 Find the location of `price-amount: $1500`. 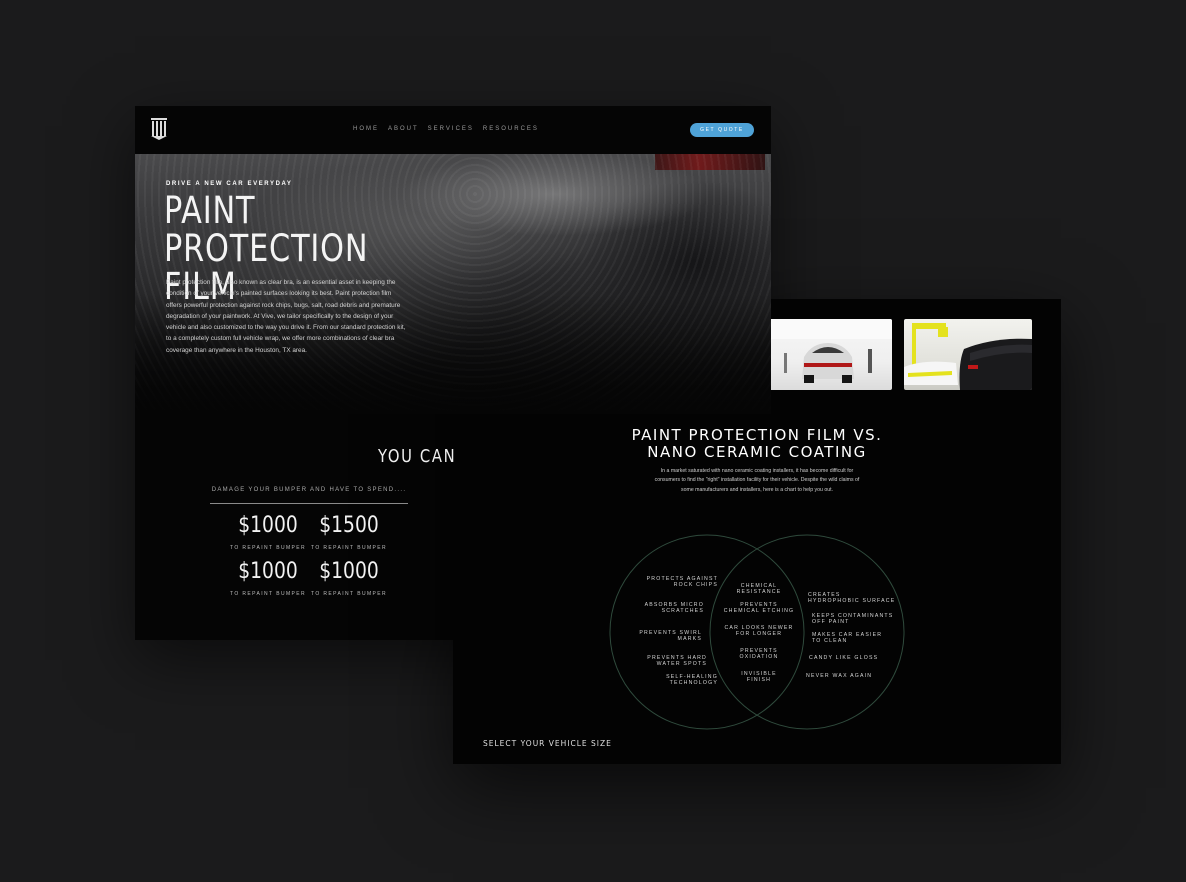

price-amount: $1500 is located at coordinates (349, 525).